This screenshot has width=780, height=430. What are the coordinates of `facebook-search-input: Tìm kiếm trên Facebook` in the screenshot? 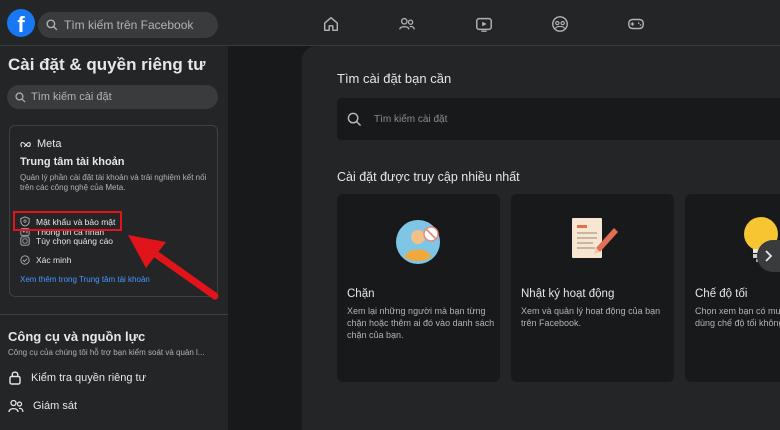 It's located at (128, 25).